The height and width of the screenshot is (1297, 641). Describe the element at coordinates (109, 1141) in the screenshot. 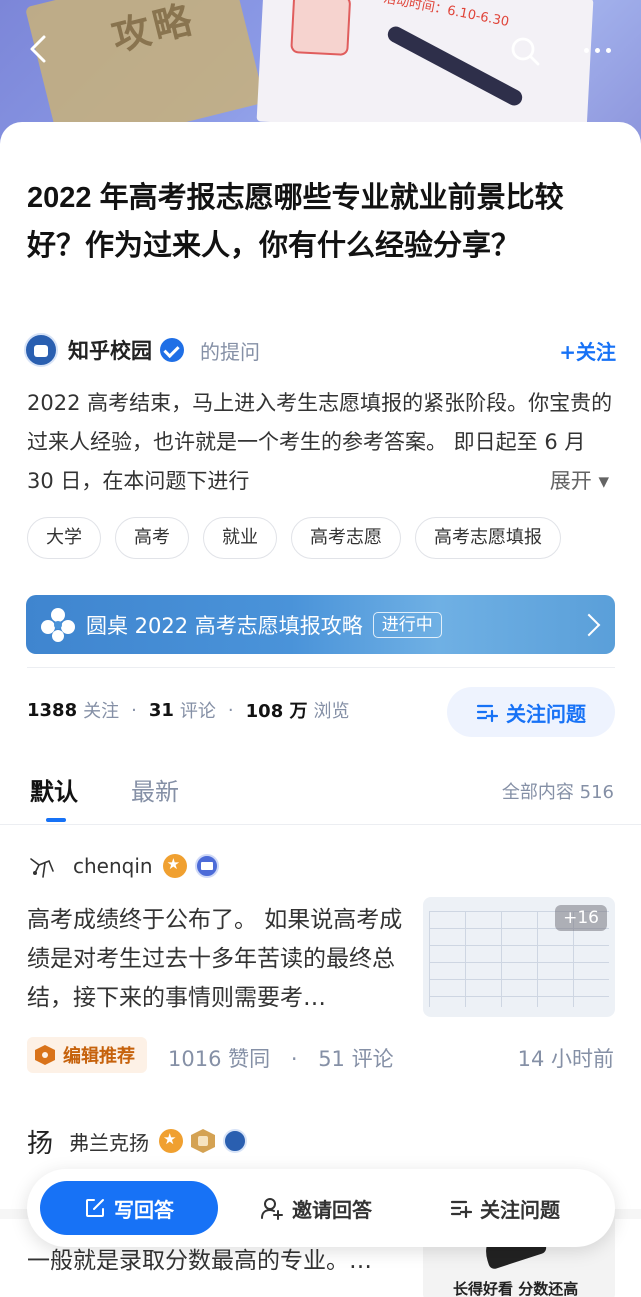

I see `author-name: 弗兰克扬` at that location.